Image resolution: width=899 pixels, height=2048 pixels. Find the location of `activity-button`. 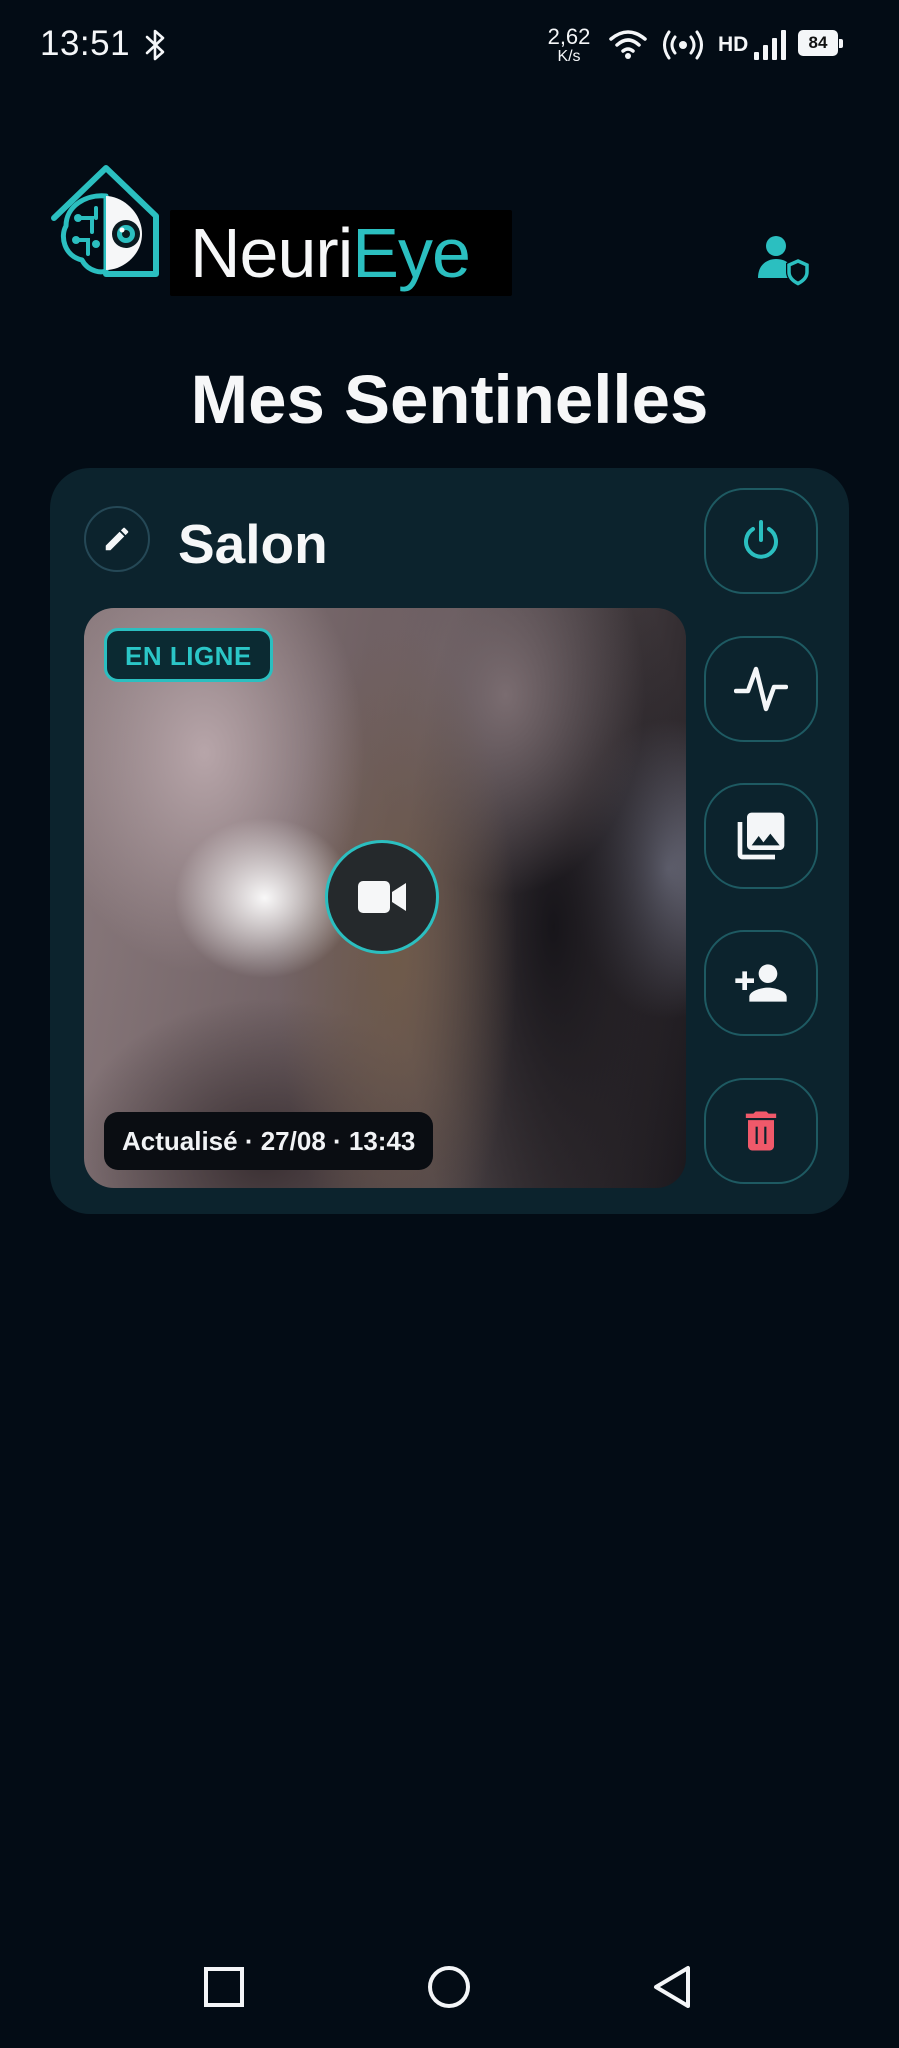

activity-button is located at coordinates (761, 689).